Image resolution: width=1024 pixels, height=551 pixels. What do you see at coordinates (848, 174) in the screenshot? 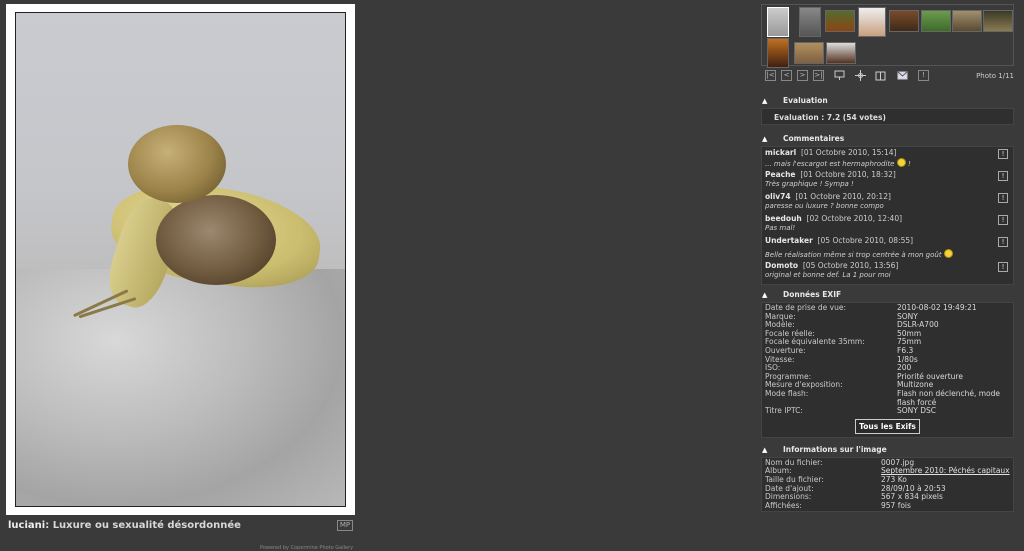
I see `comment-date: [01 Octobre 2010, 18:32]` at bounding box center [848, 174].